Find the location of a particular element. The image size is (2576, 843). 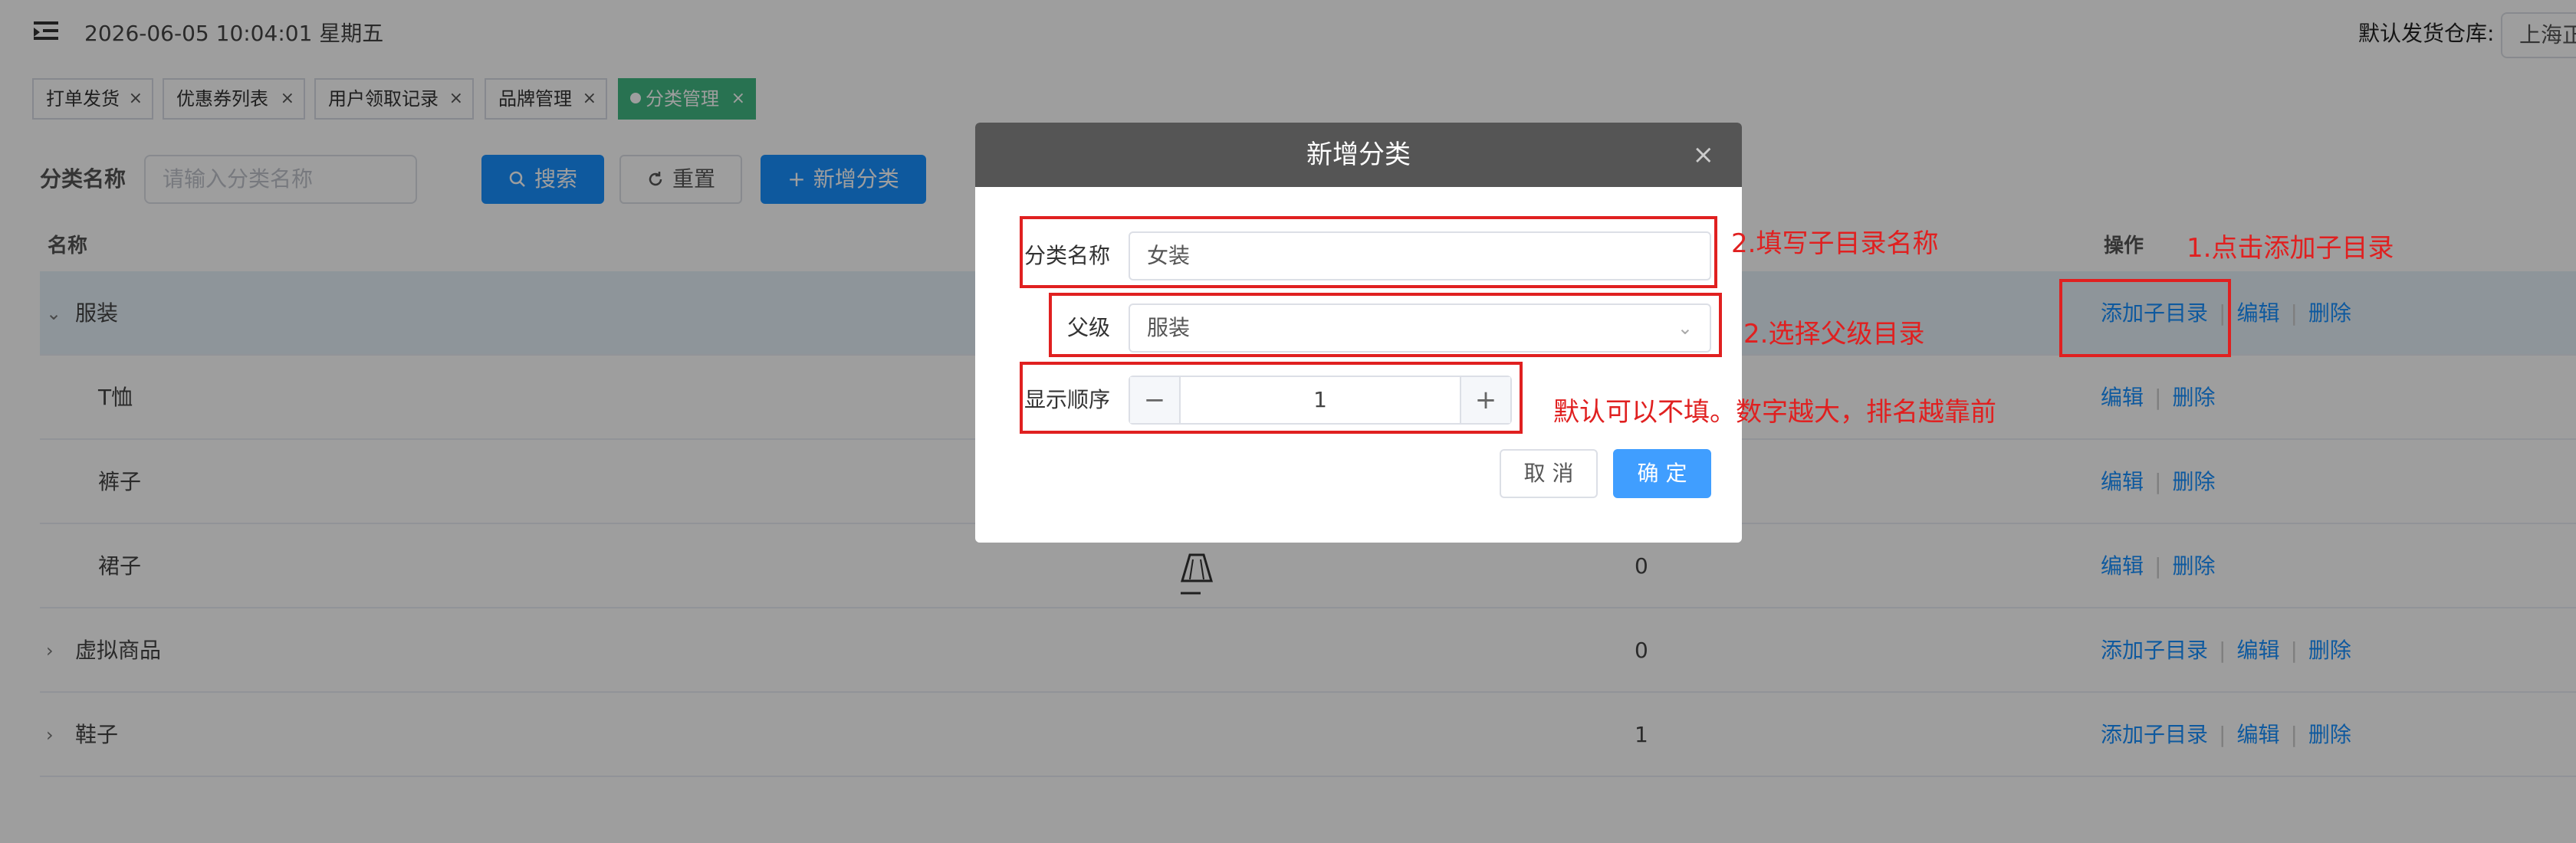

annotation-note-1: 1.点击添加子目录 is located at coordinates (2290, 249).